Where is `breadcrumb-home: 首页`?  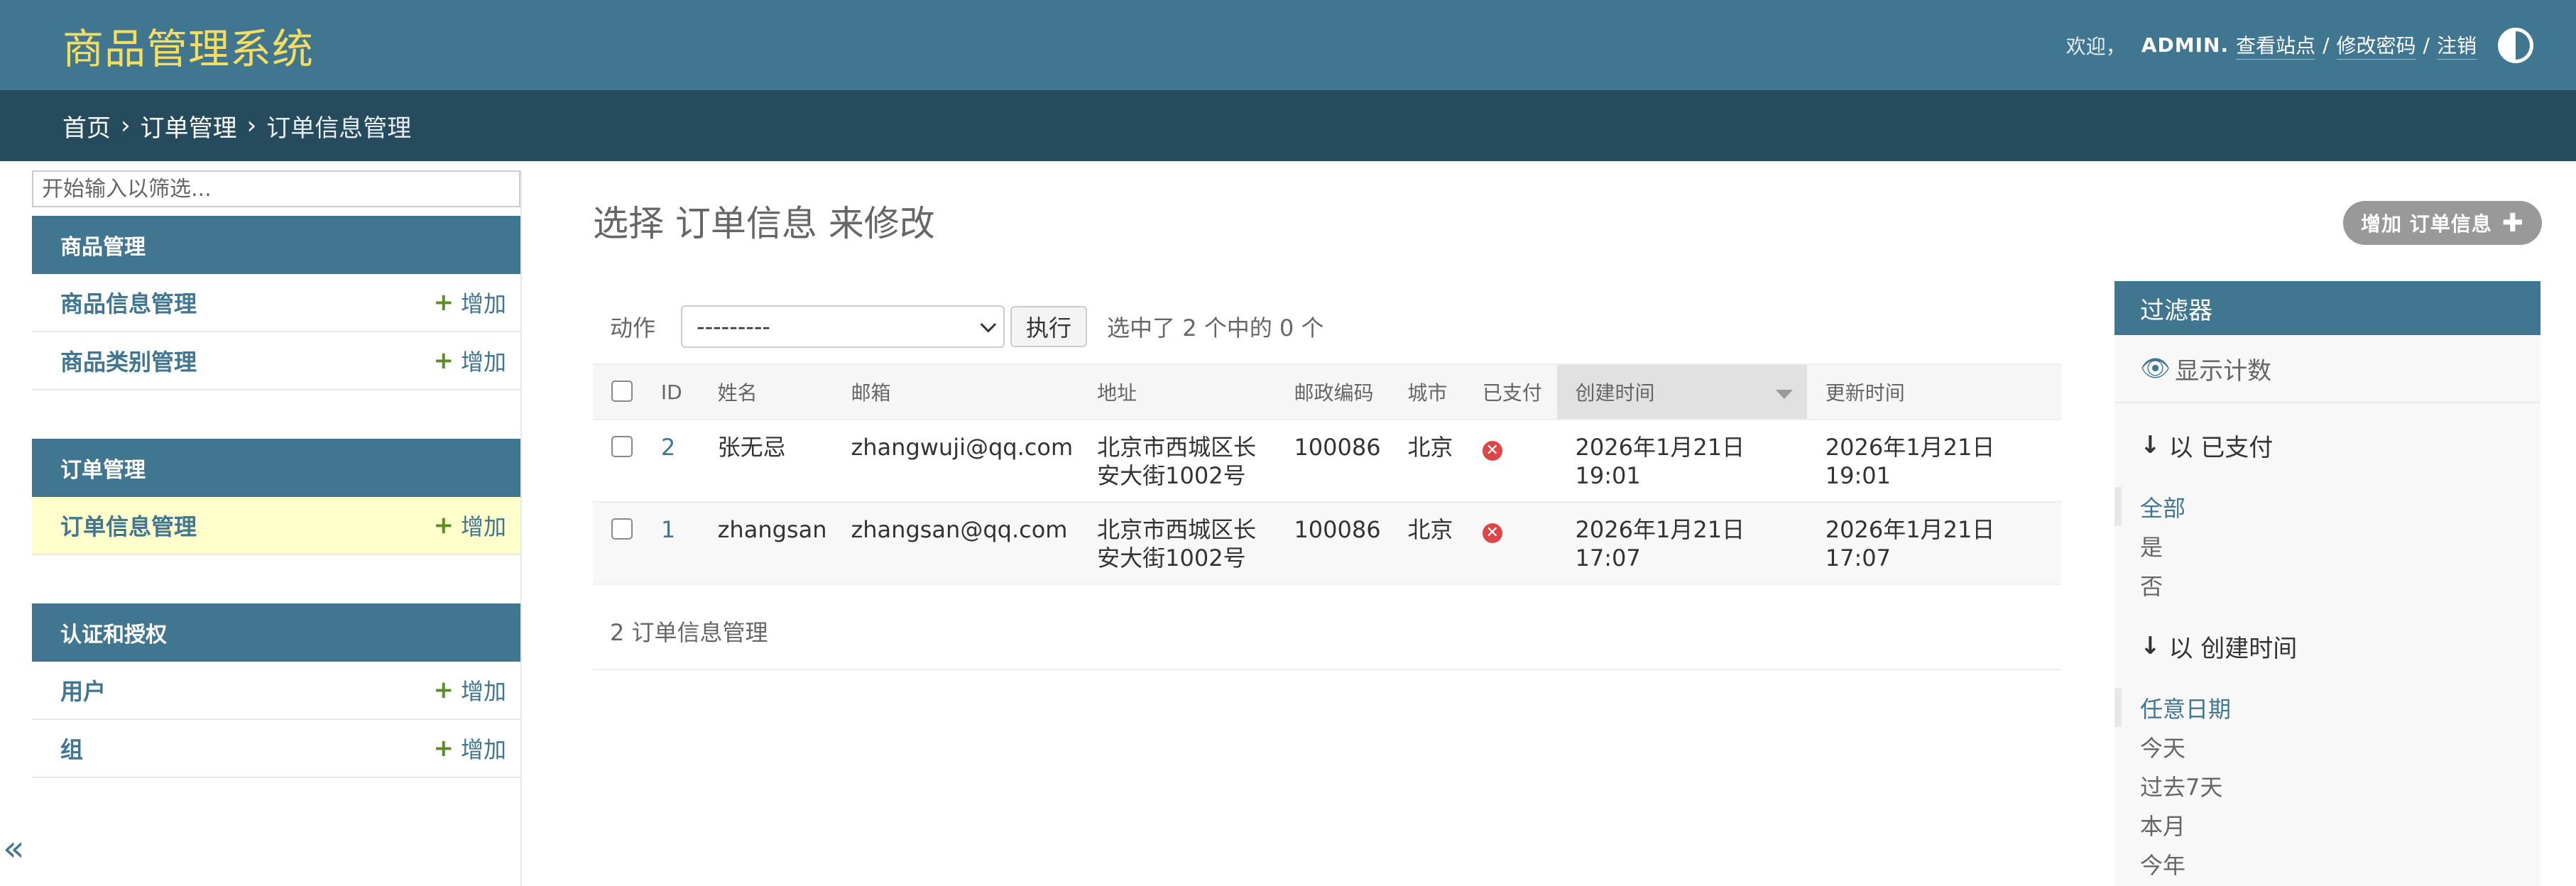
breadcrumb-home: 首页 is located at coordinates (86, 126).